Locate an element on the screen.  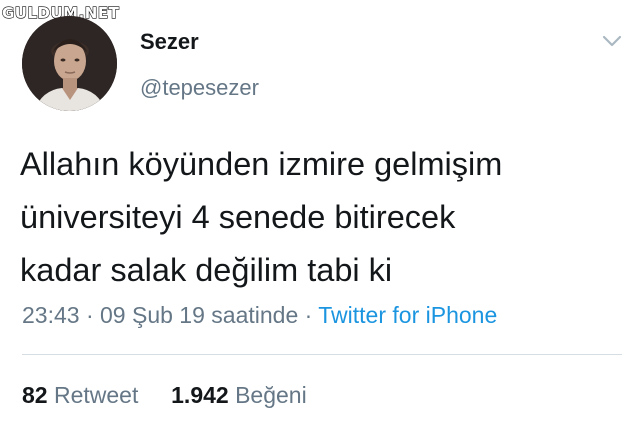
user-handle: @tepesezer is located at coordinates (199, 88).